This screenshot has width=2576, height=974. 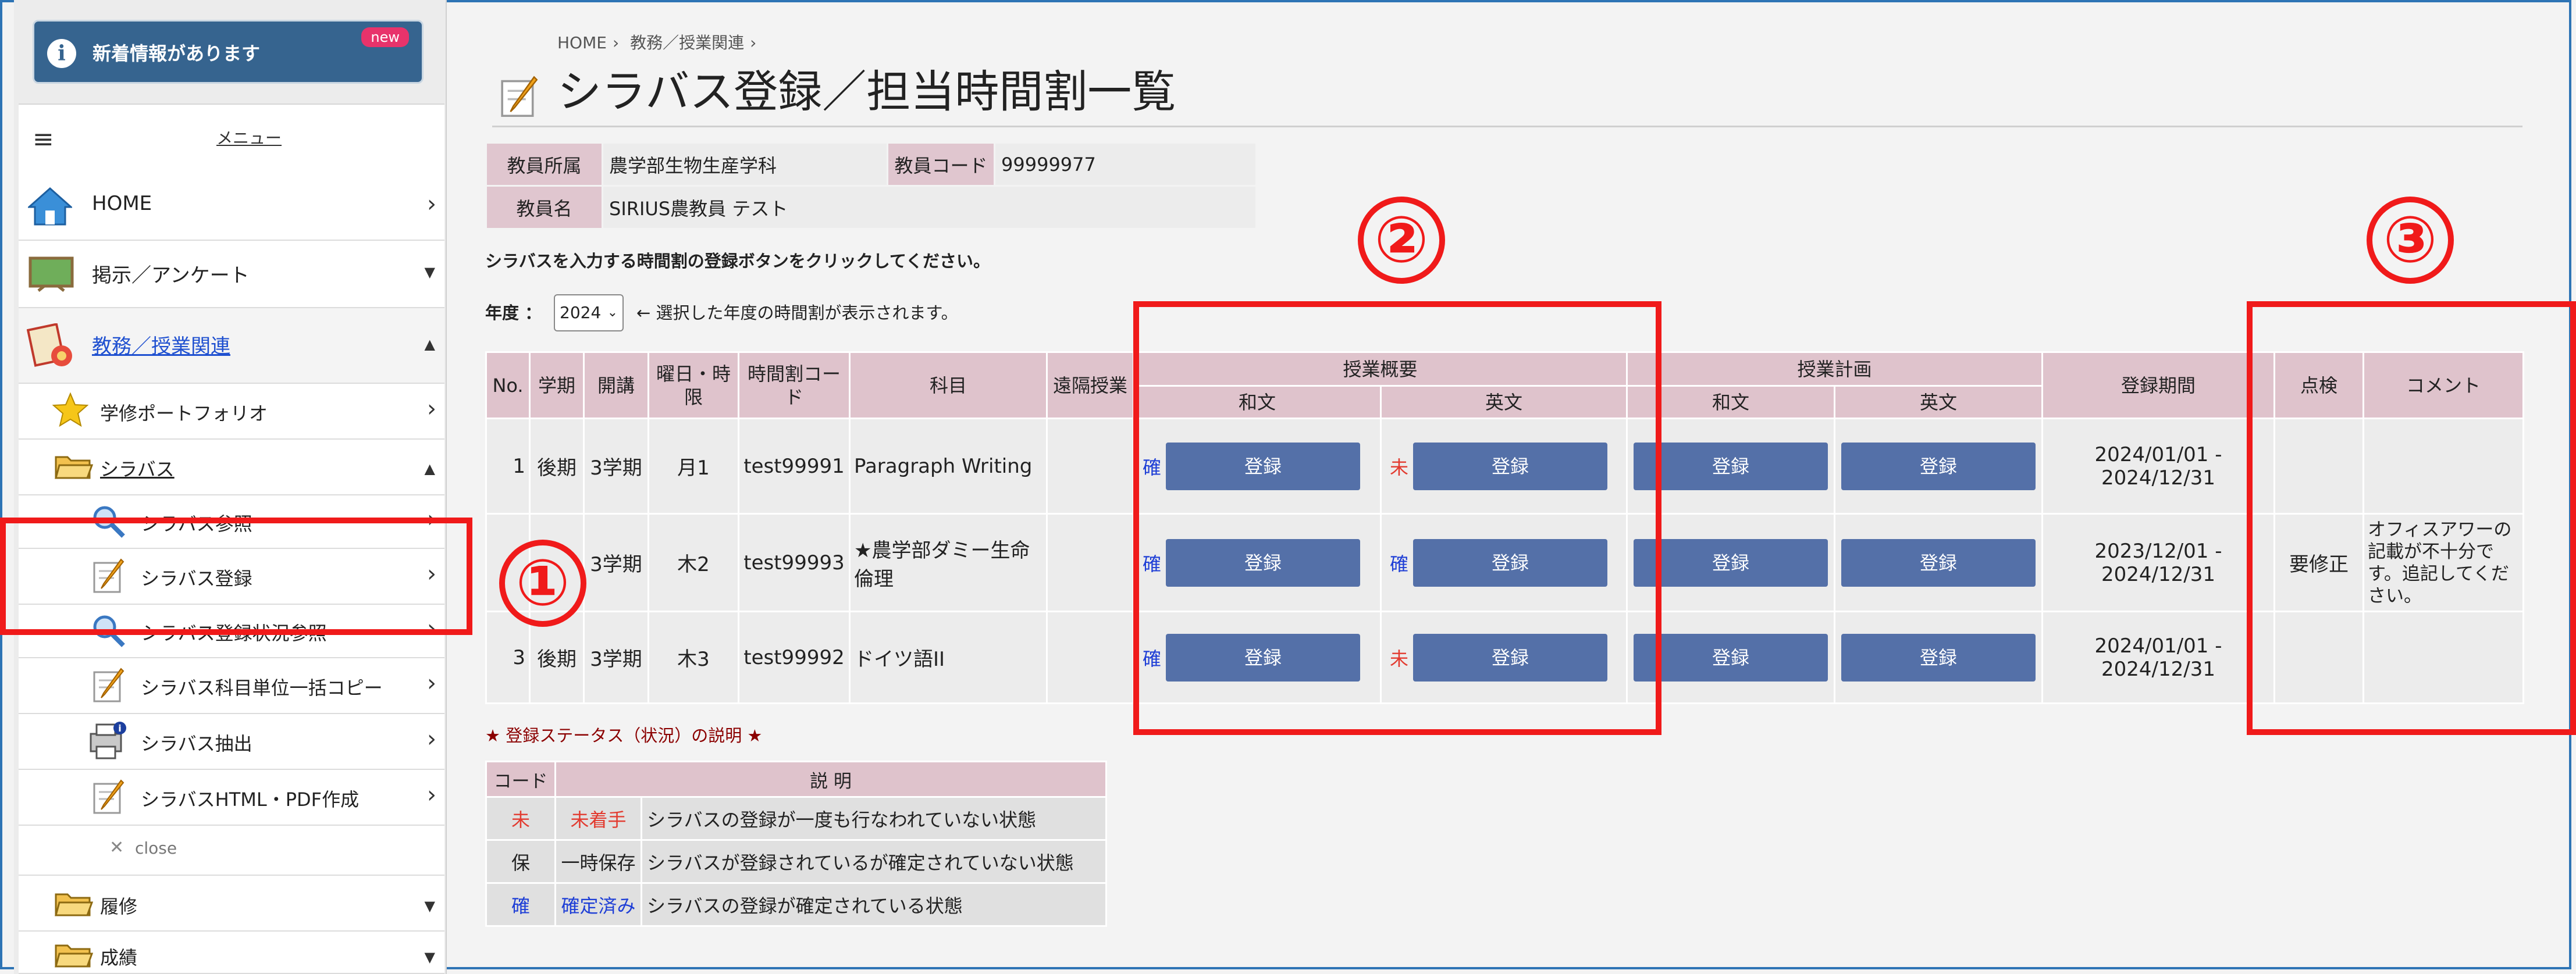 What do you see at coordinates (542, 583) in the screenshot?
I see `annotation-number-1: ①` at bounding box center [542, 583].